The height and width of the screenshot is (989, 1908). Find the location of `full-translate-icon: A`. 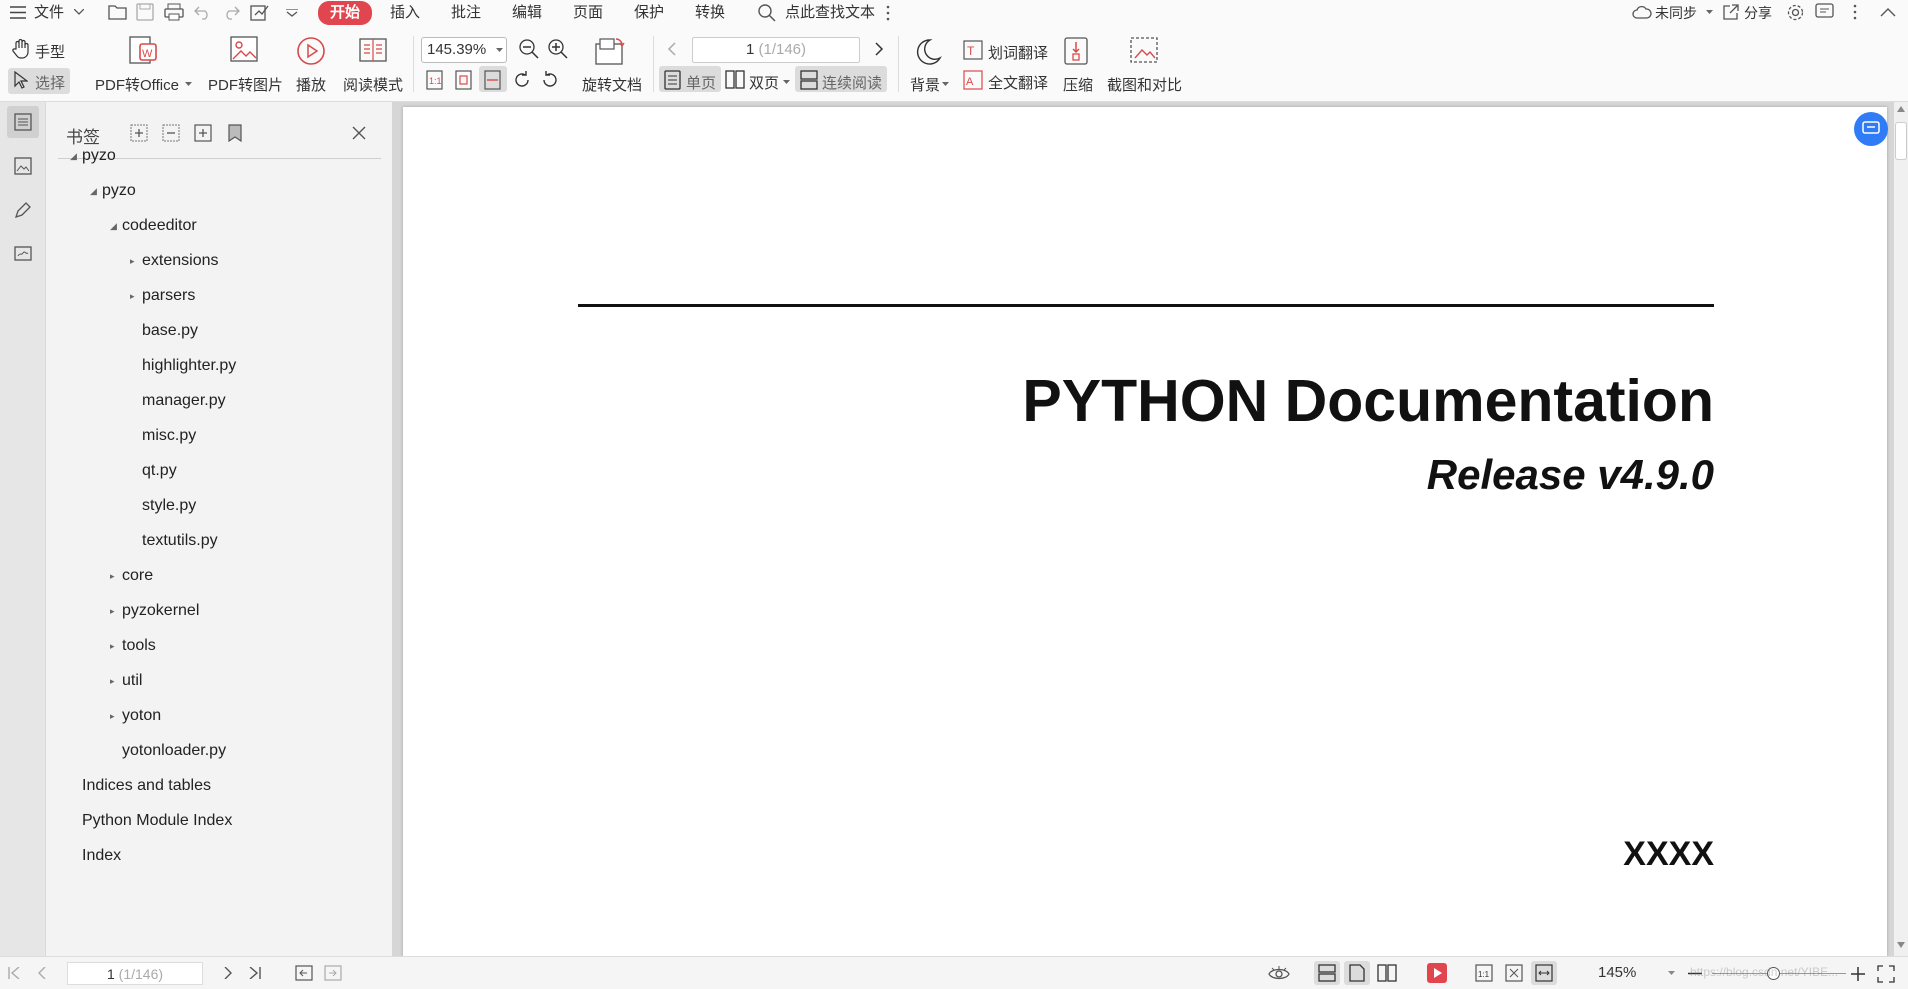

full-translate-icon: A is located at coordinates (973, 80).